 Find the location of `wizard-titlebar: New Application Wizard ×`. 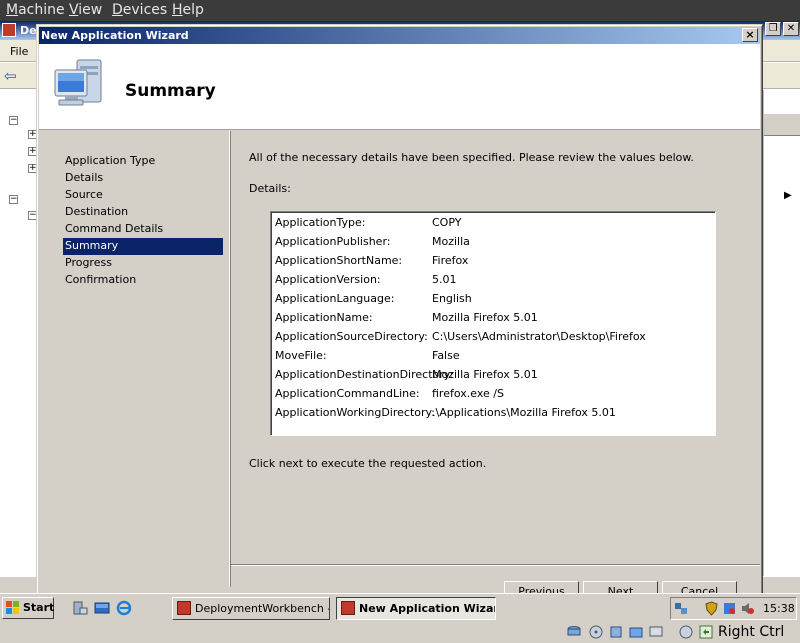

wizard-titlebar: New Application Wizard × is located at coordinates (399, 35).